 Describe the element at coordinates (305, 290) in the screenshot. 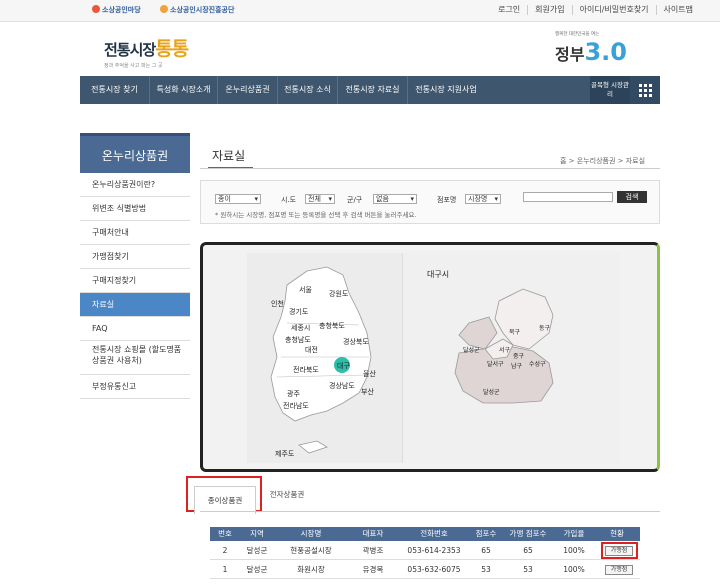

I see `map-label-seoul: 서울` at that location.